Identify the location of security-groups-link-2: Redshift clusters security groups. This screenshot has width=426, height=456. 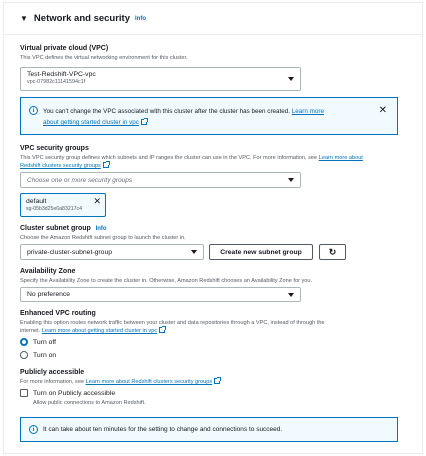
(60, 166).